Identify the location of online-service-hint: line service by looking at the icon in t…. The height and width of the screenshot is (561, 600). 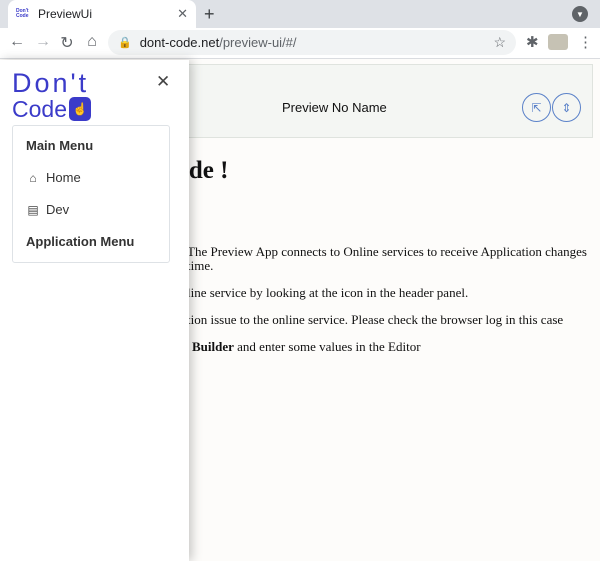
(328, 292).